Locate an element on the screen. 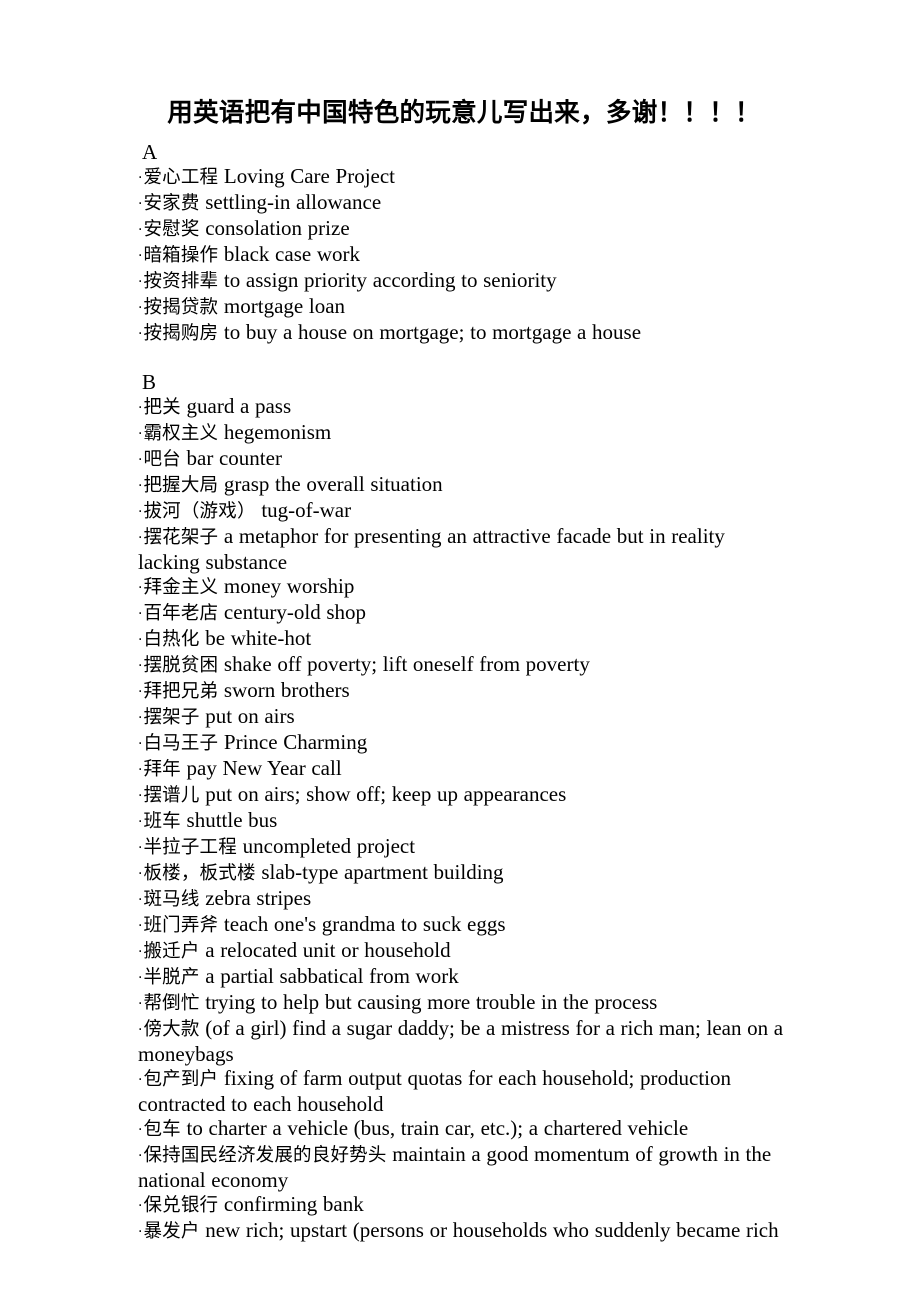 This screenshot has height=1302, width=920. glossary-entry: ·安慰奖 consolation prize is located at coordinates (464, 229).